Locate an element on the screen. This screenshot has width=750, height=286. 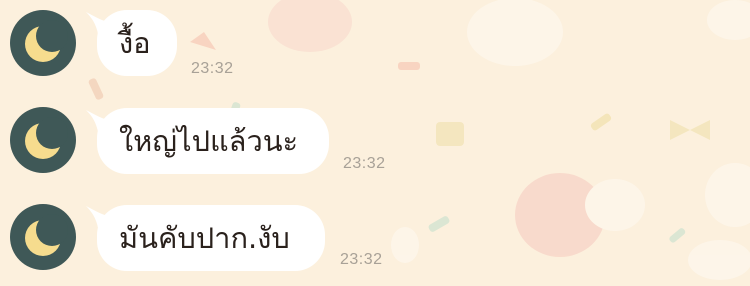
message-bubble: ใหญ่ไปแล้วนะ is located at coordinates (213, 141).